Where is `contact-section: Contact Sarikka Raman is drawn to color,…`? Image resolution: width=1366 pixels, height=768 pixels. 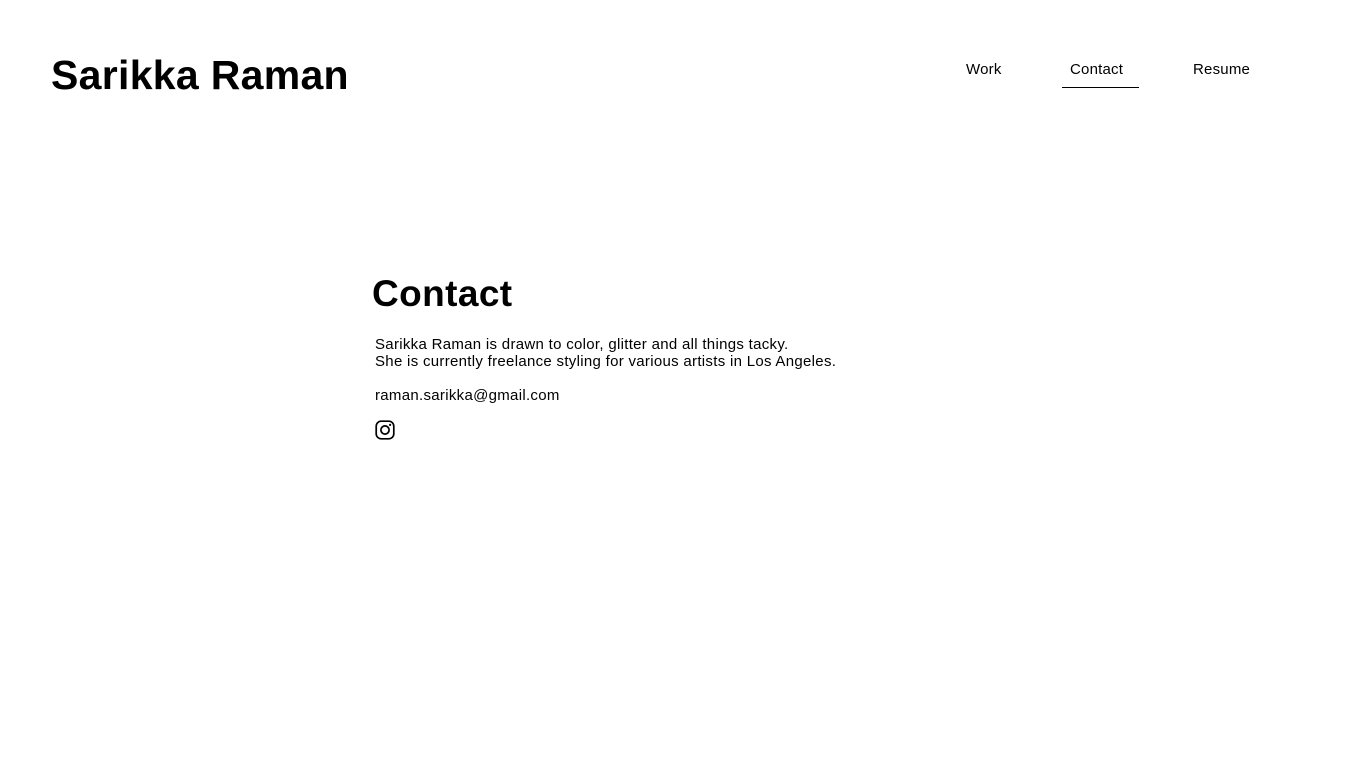
contact-section: Contact Sarikka Raman is drawn to color,… is located at coordinates (672, 355).